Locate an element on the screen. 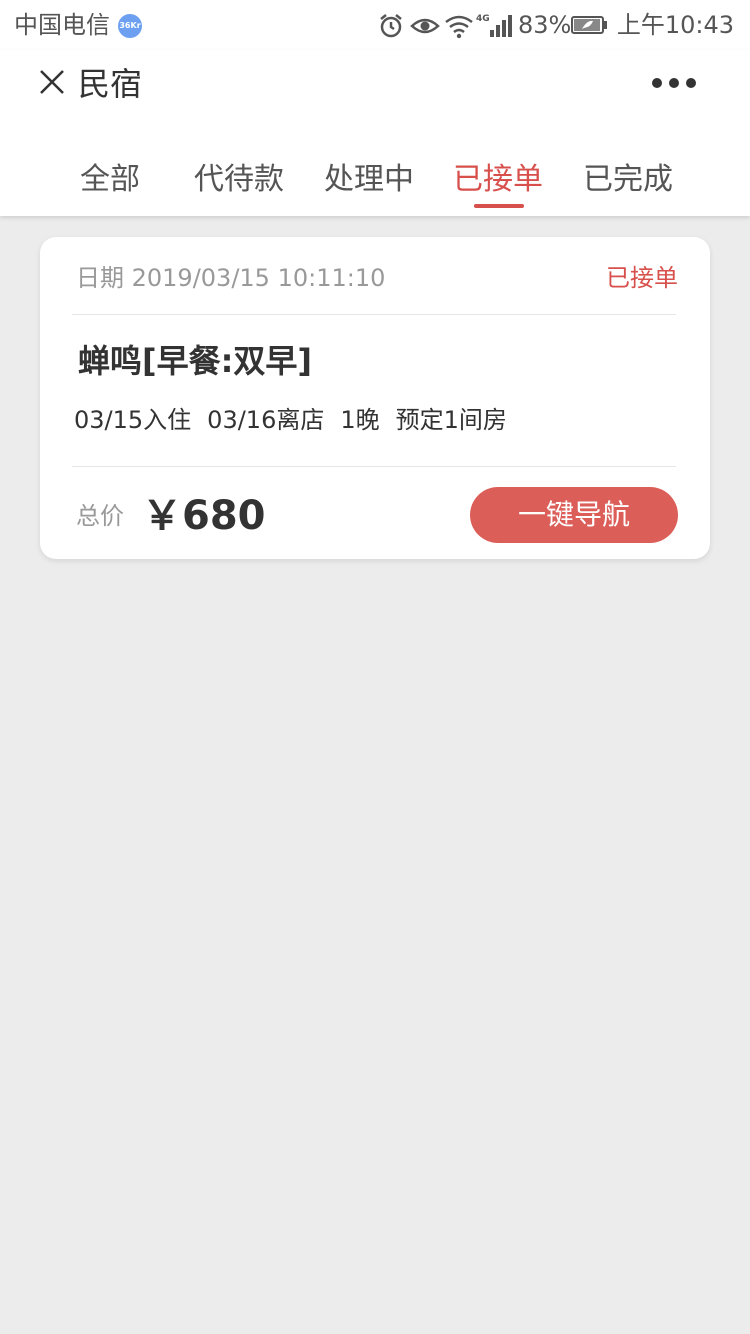 This screenshot has height=1334, width=750. clock: 上午10:43 is located at coordinates (675, 25).